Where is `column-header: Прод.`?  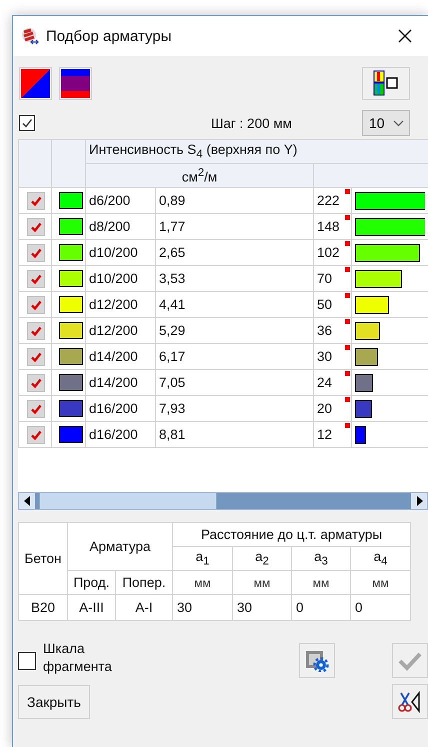
column-header: Прод. is located at coordinates (92, 582).